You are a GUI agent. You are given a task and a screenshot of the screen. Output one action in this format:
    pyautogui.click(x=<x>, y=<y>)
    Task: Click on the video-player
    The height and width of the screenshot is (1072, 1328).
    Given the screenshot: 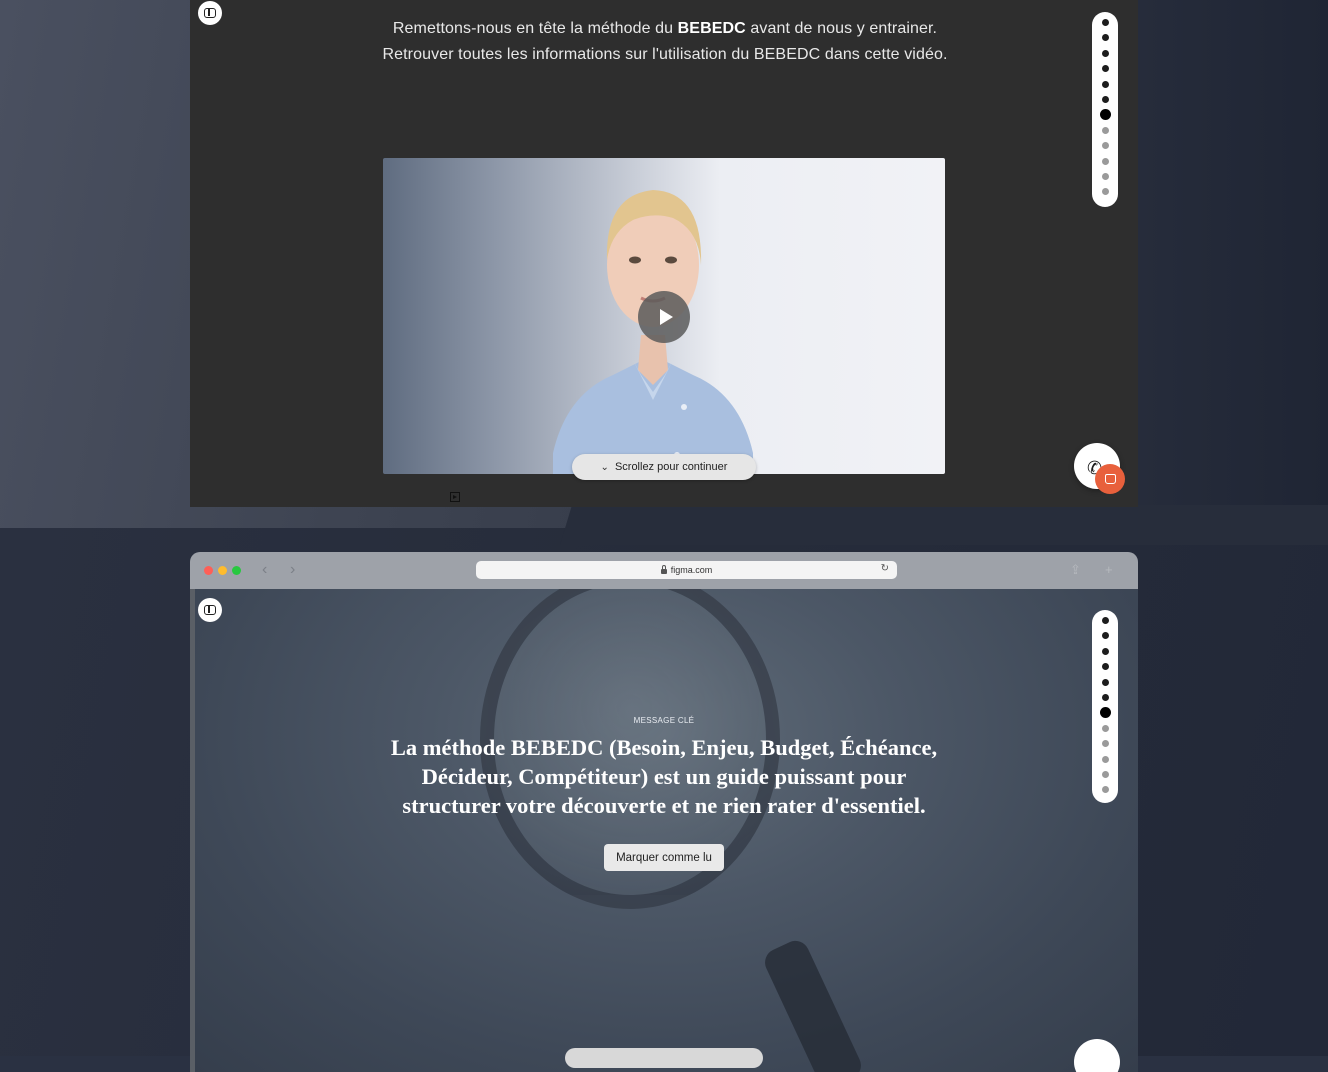 What is the action you would take?
    pyautogui.click(x=664, y=316)
    